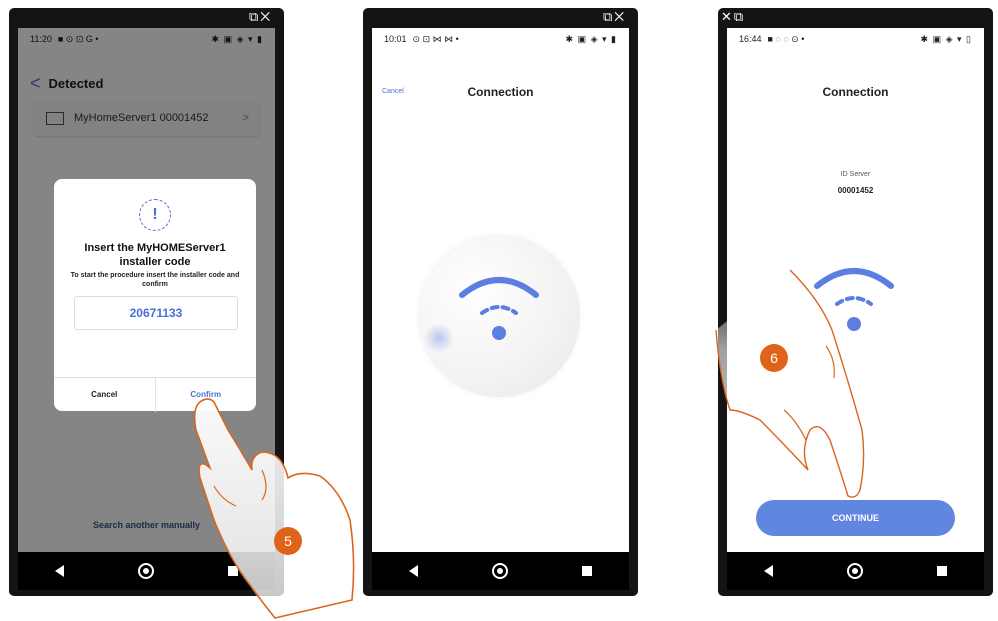 This screenshot has height=621, width=998. I want to click on status-time: 16:44, so click(750, 39).